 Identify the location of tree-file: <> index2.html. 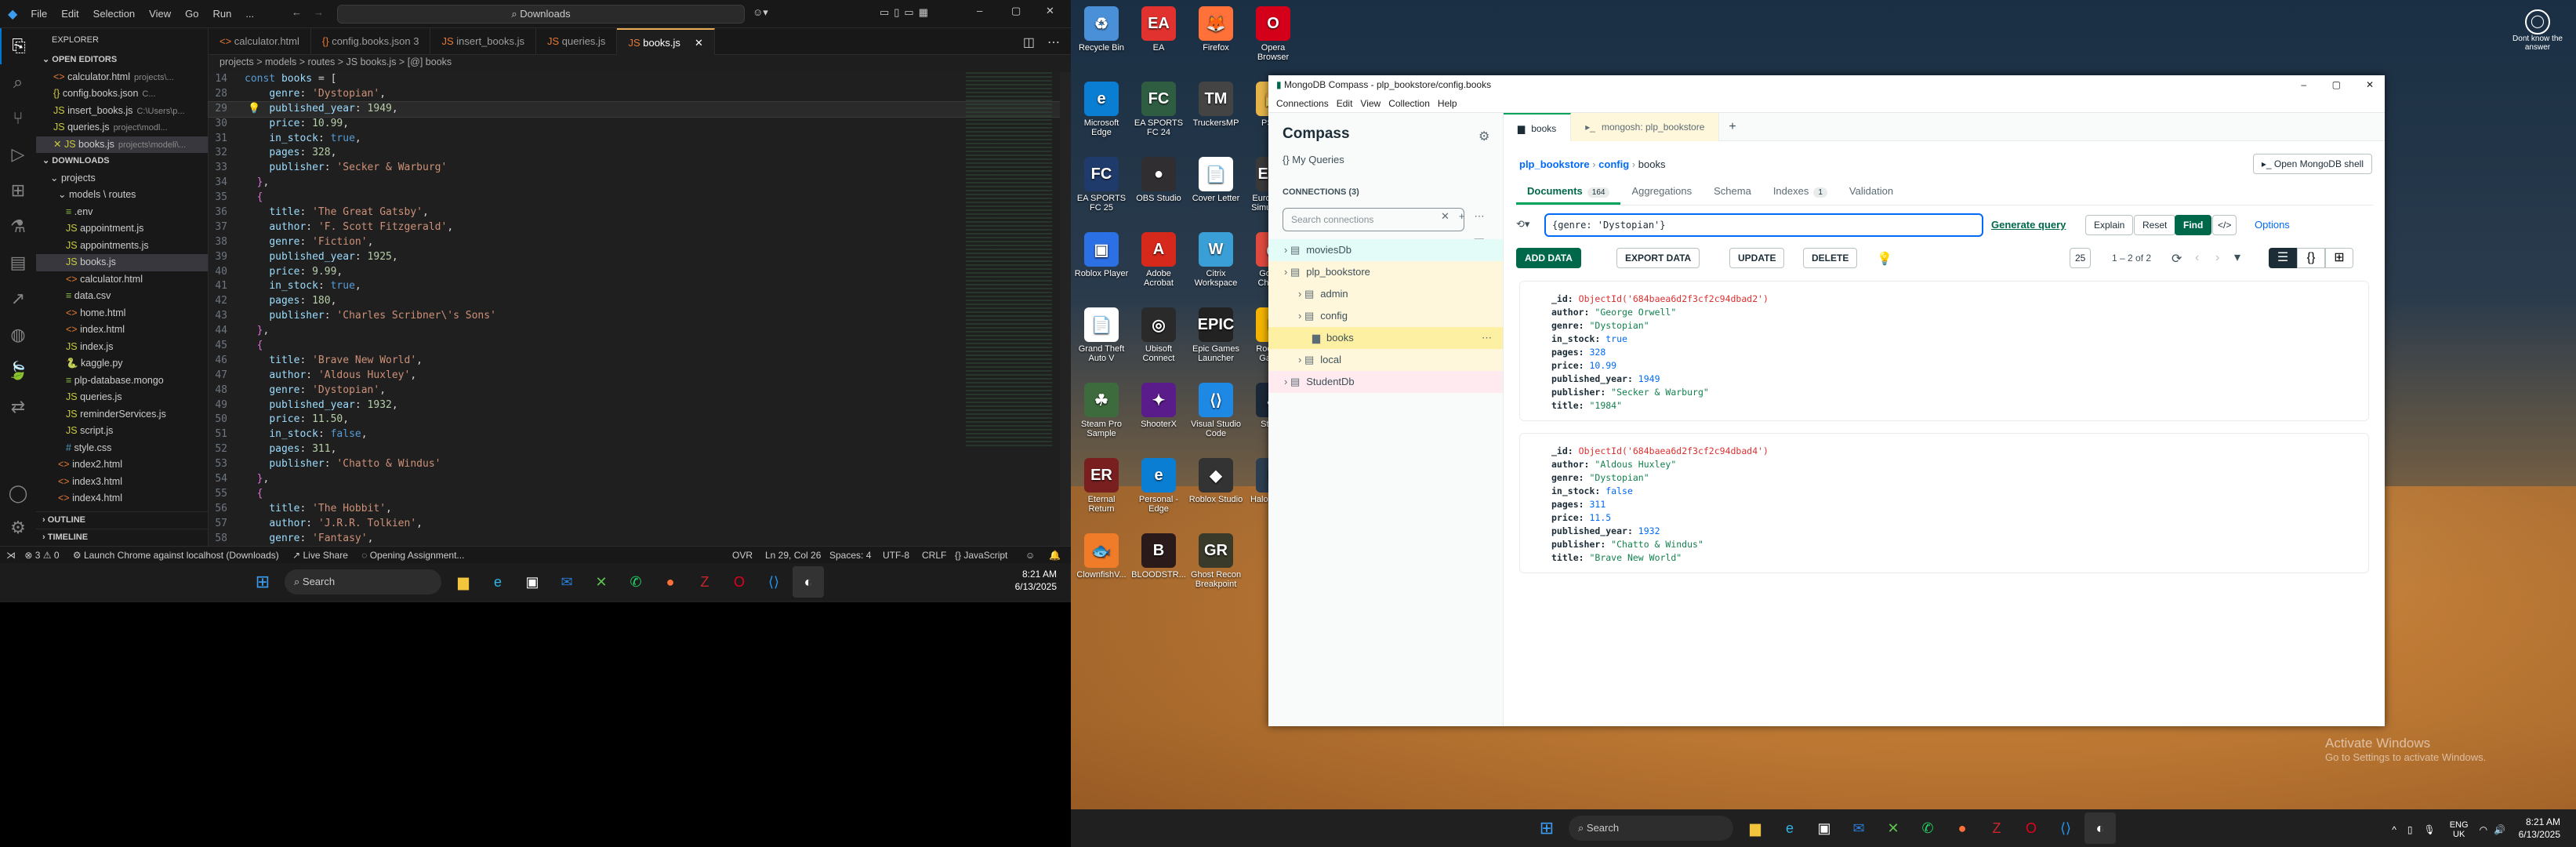
(122, 465).